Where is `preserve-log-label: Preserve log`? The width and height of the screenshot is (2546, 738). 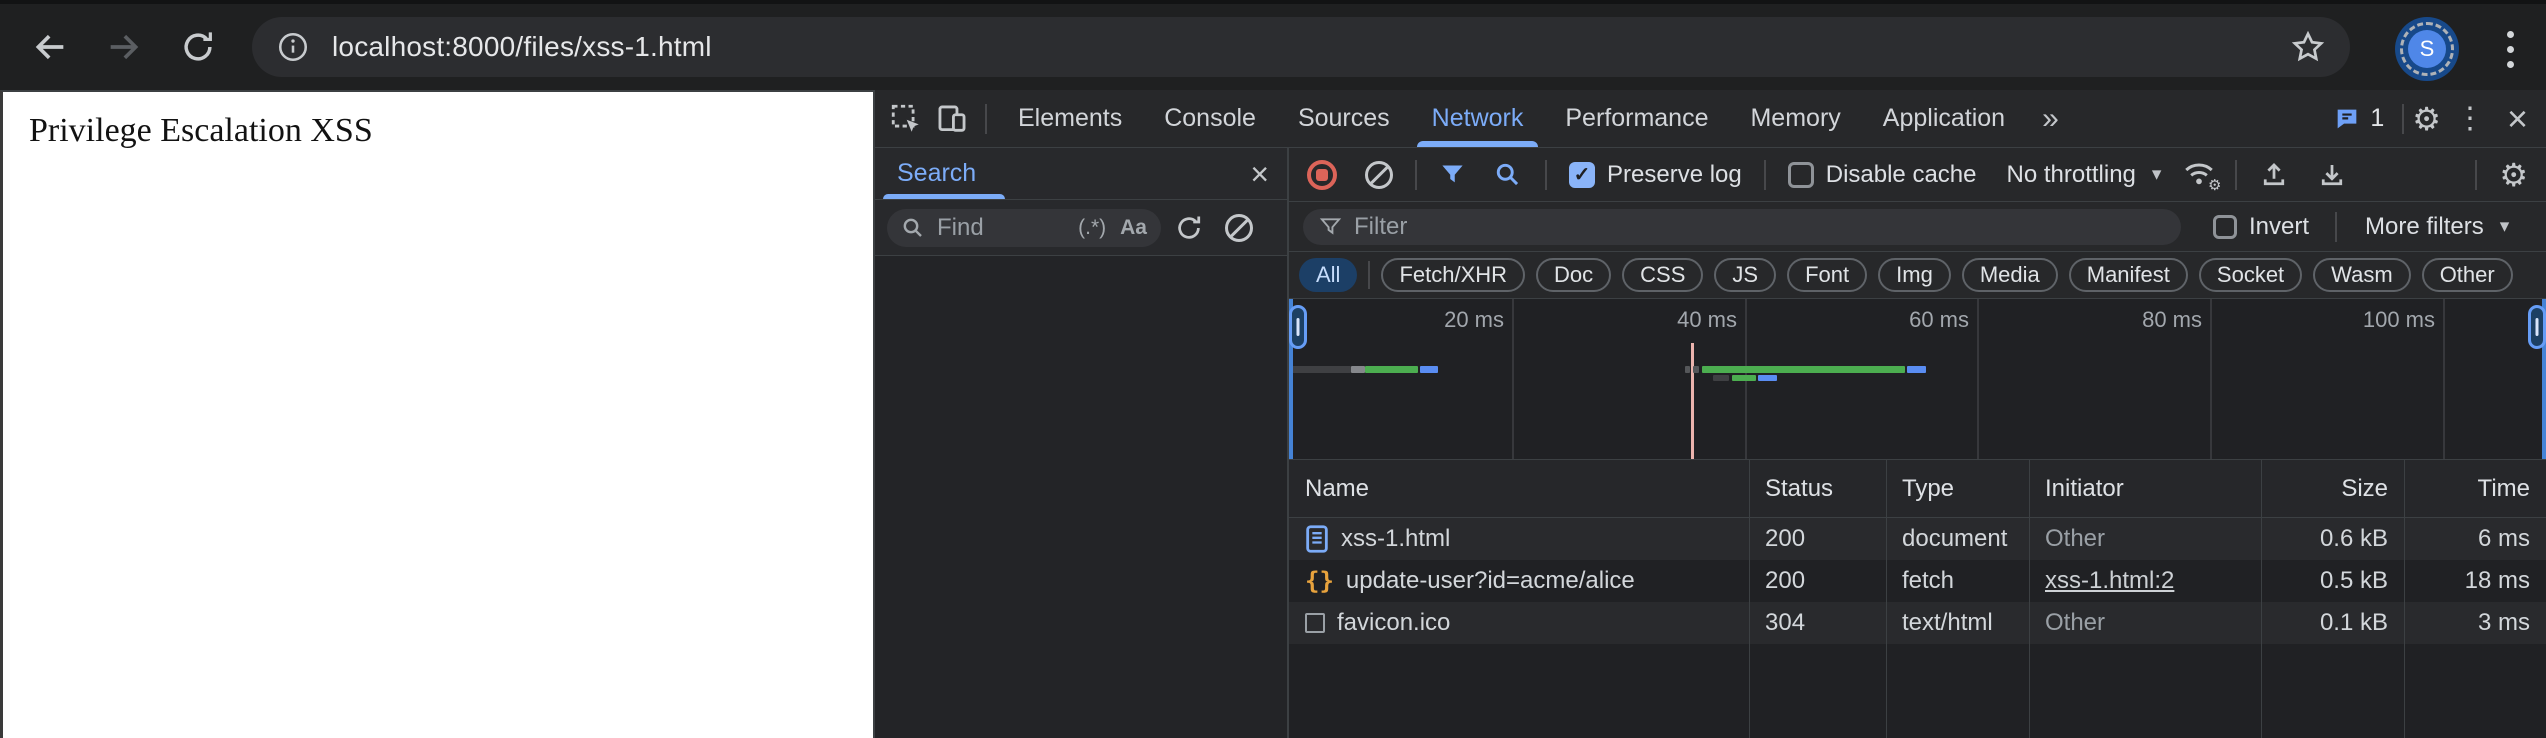 preserve-log-label: Preserve log is located at coordinates (1674, 175).